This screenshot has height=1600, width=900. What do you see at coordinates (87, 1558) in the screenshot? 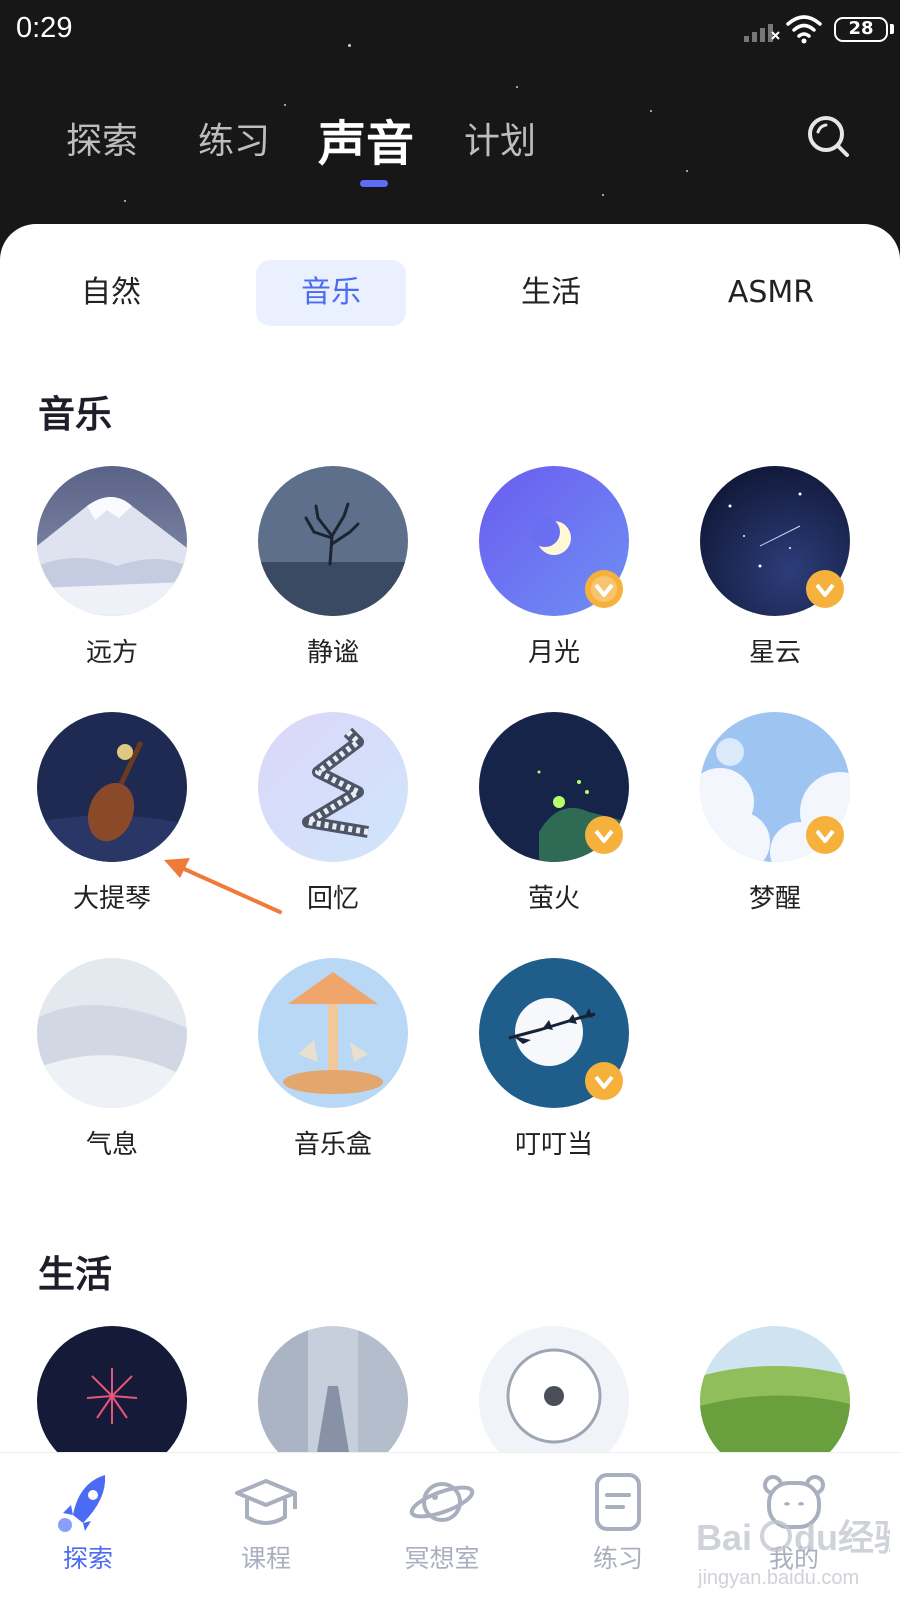
I see `nav-label: 探索` at bounding box center [87, 1558].